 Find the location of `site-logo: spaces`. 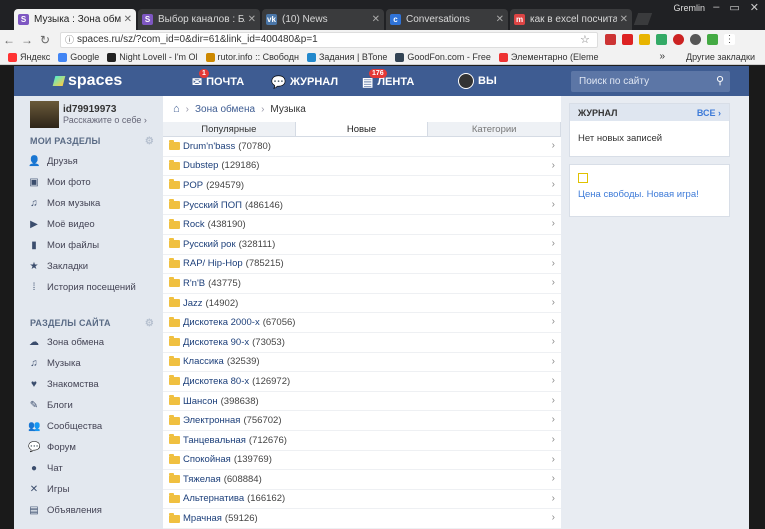

site-logo: spaces is located at coordinates (87, 81).